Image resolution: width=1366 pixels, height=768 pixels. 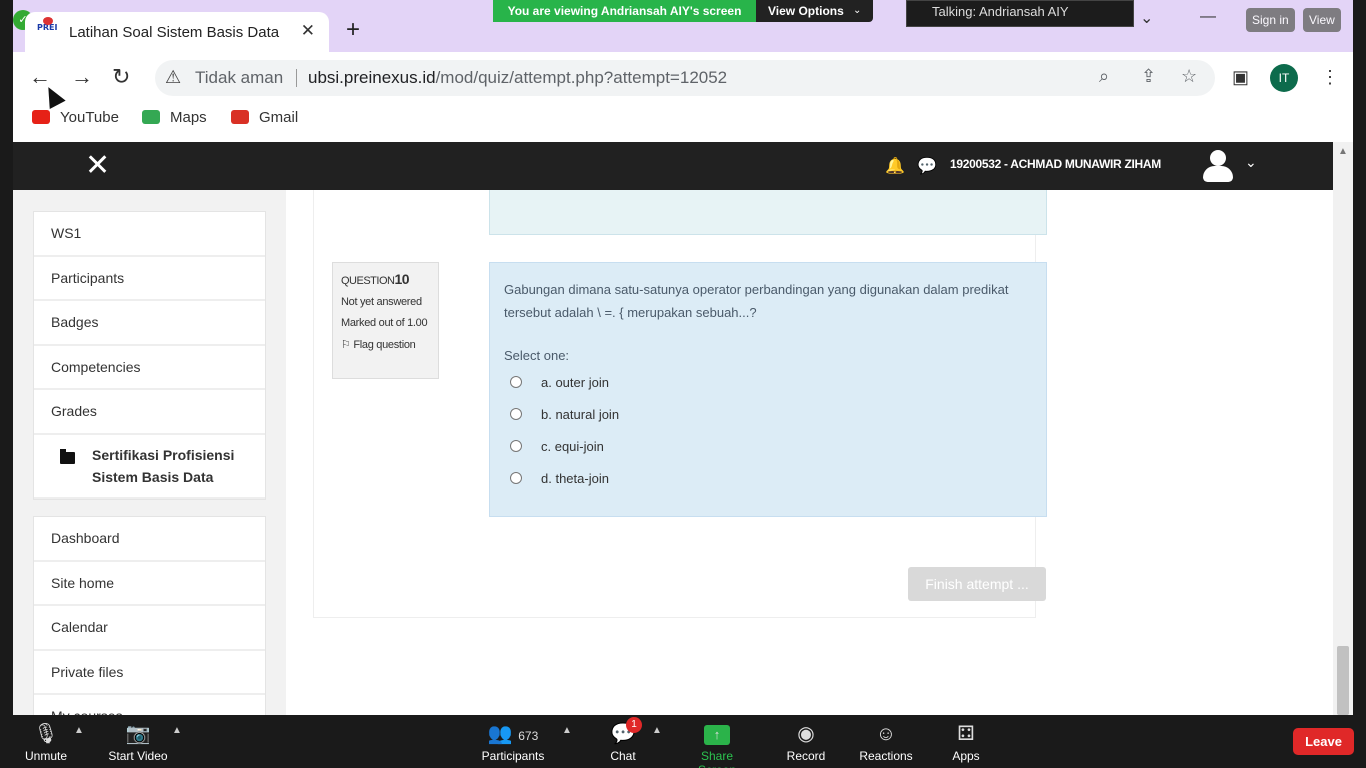 What do you see at coordinates (46, 756) in the screenshot?
I see `unmute-label: Unmute` at bounding box center [46, 756].